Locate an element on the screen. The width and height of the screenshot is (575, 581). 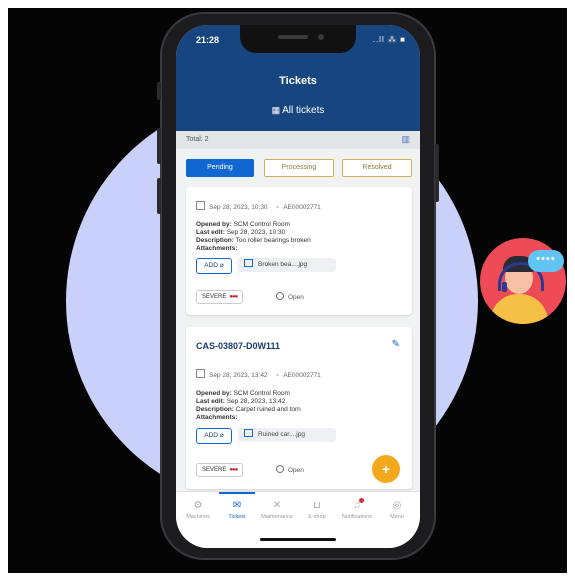
ticket-filter-selector: ▦ All tickets is located at coordinates (298, 110).